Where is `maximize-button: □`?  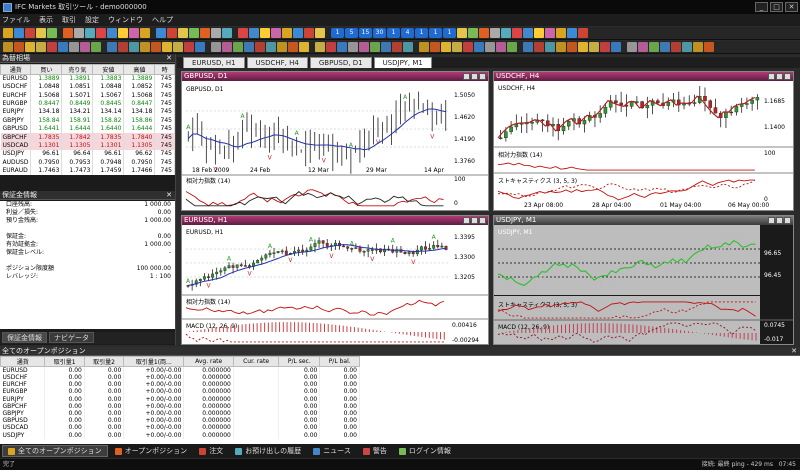 maximize-button: □ is located at coordinates (776, 7).